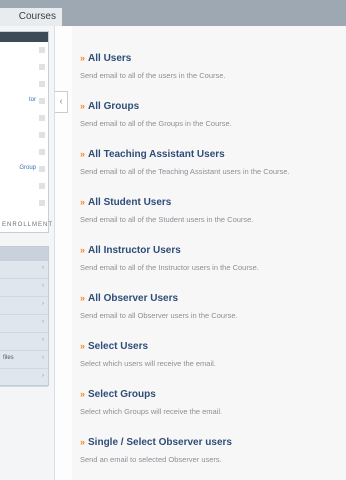  I want to click on email-option-link: » Single / Select Observer users, so click(156, 442).